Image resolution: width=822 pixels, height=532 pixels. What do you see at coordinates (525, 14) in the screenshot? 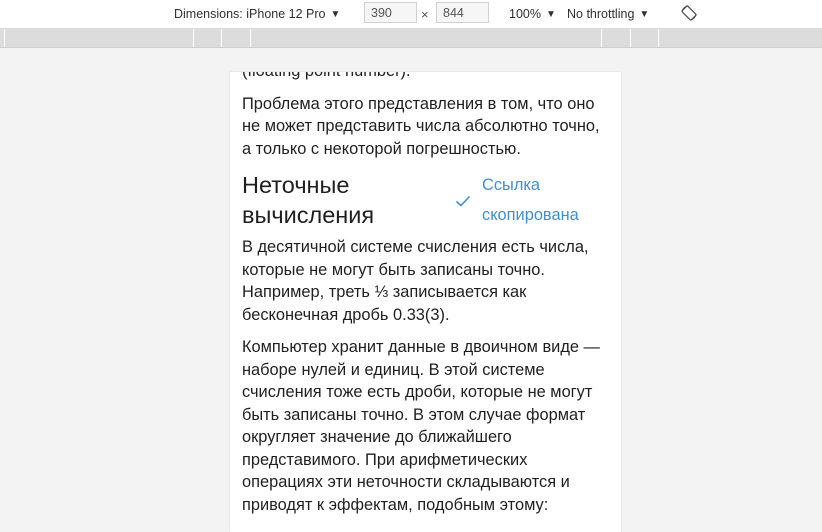
I see `zoom-label: 100%` at bounding box center [525, 14].